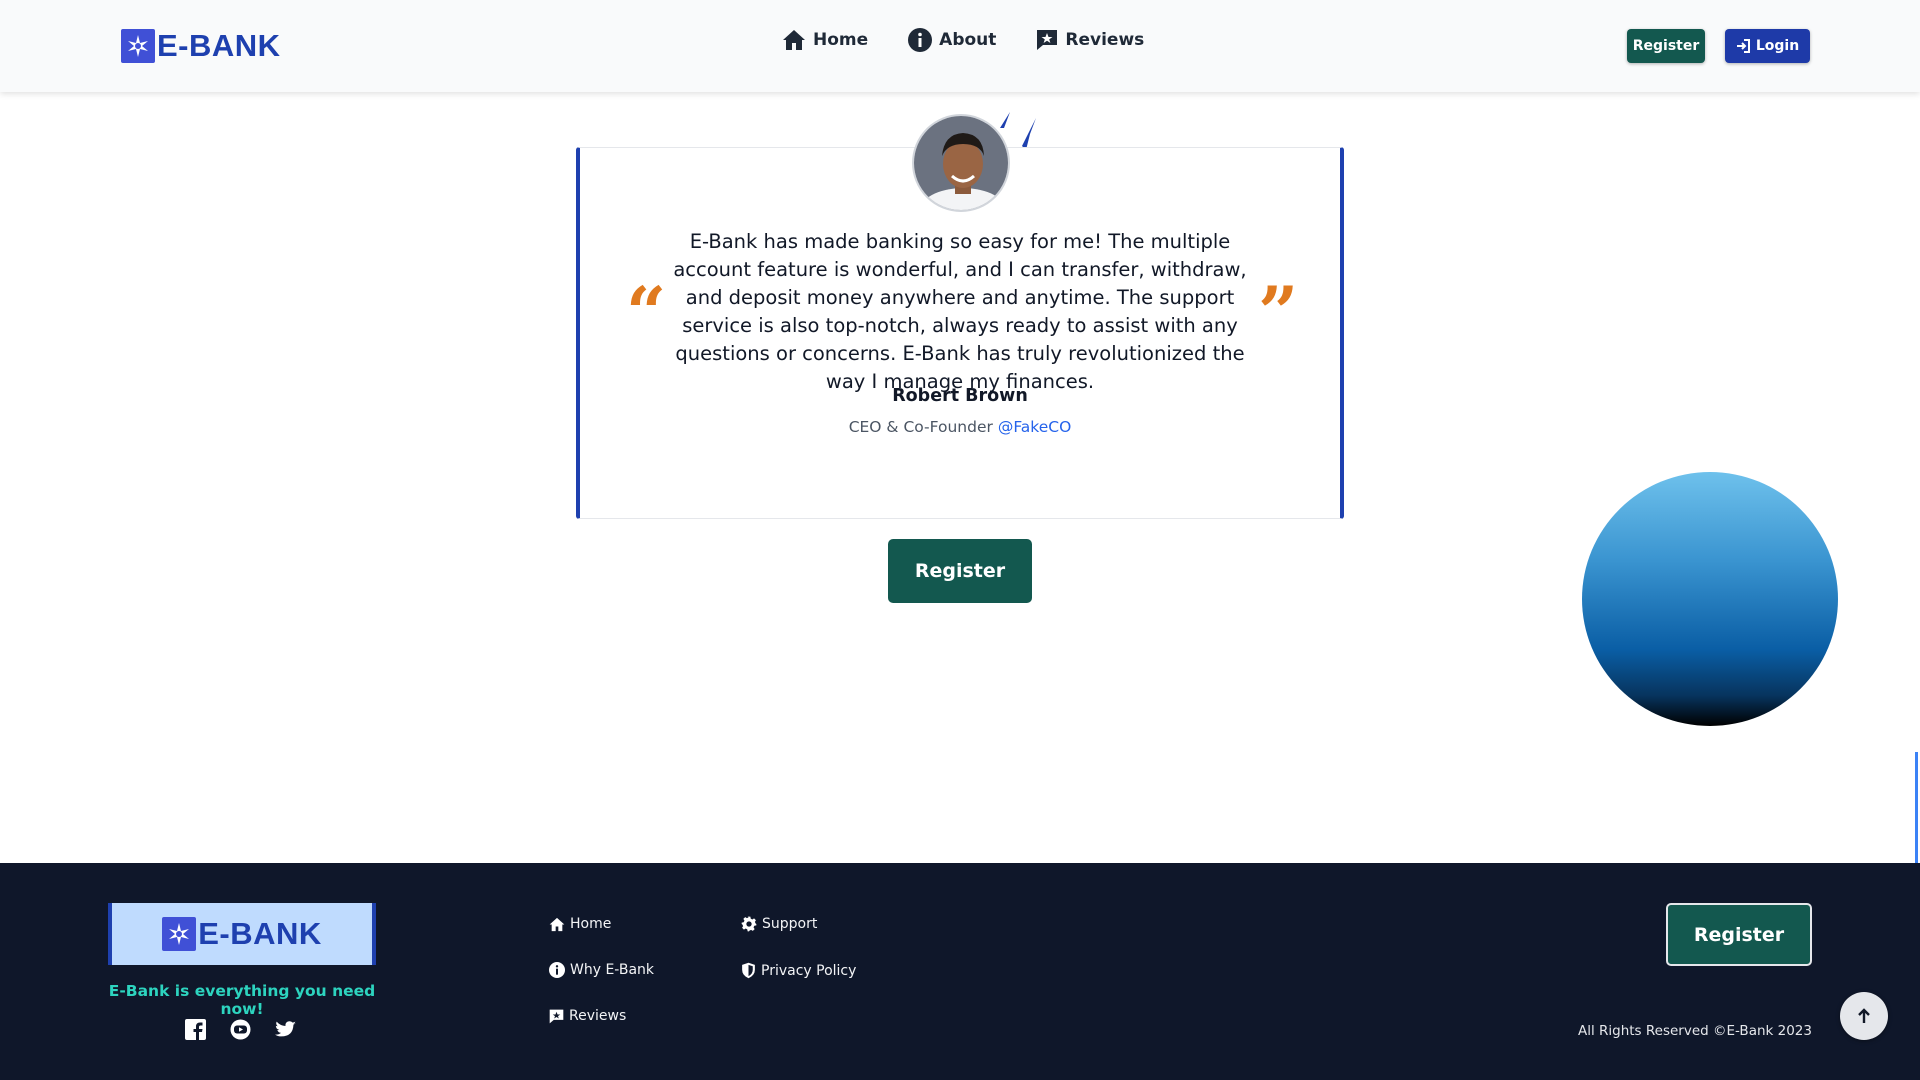 This screenshot has height=1080, width=1920. Describe the element at coordinates (749, 924) in the screenshot. I see `gear-icon` at that location.